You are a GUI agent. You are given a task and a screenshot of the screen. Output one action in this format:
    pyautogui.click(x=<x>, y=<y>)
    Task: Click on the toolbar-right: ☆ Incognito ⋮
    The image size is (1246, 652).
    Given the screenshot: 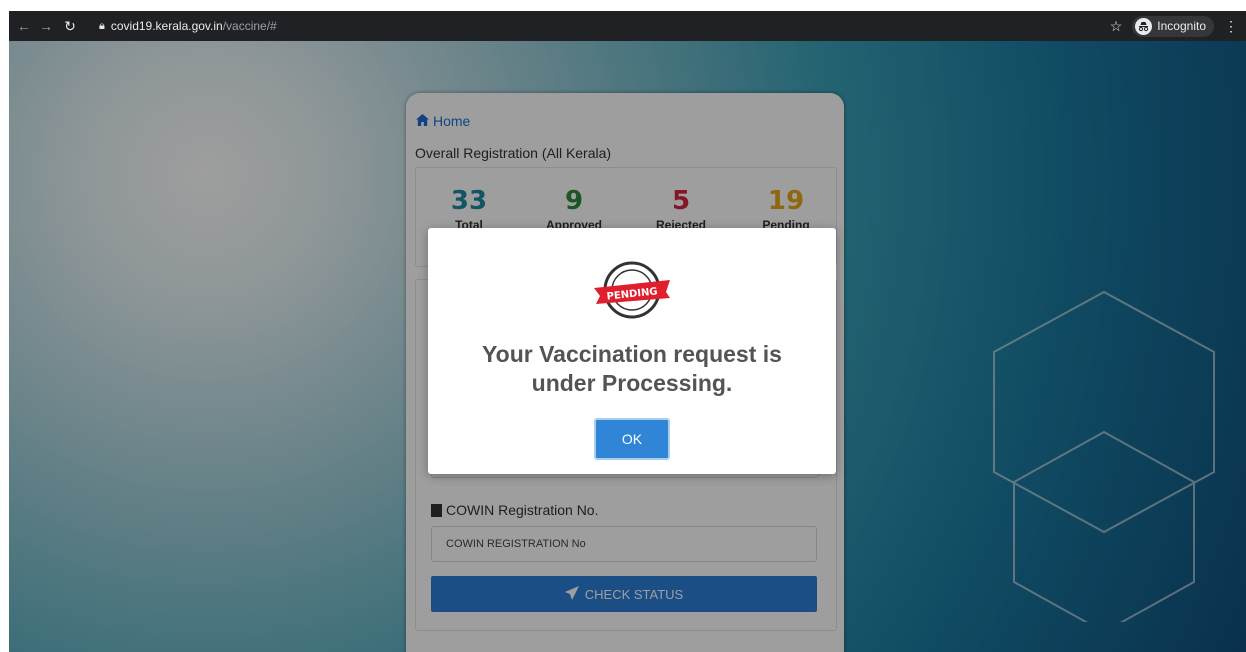 What is the action you would take?
    pyautogui.click(x=1178, y=26)
    